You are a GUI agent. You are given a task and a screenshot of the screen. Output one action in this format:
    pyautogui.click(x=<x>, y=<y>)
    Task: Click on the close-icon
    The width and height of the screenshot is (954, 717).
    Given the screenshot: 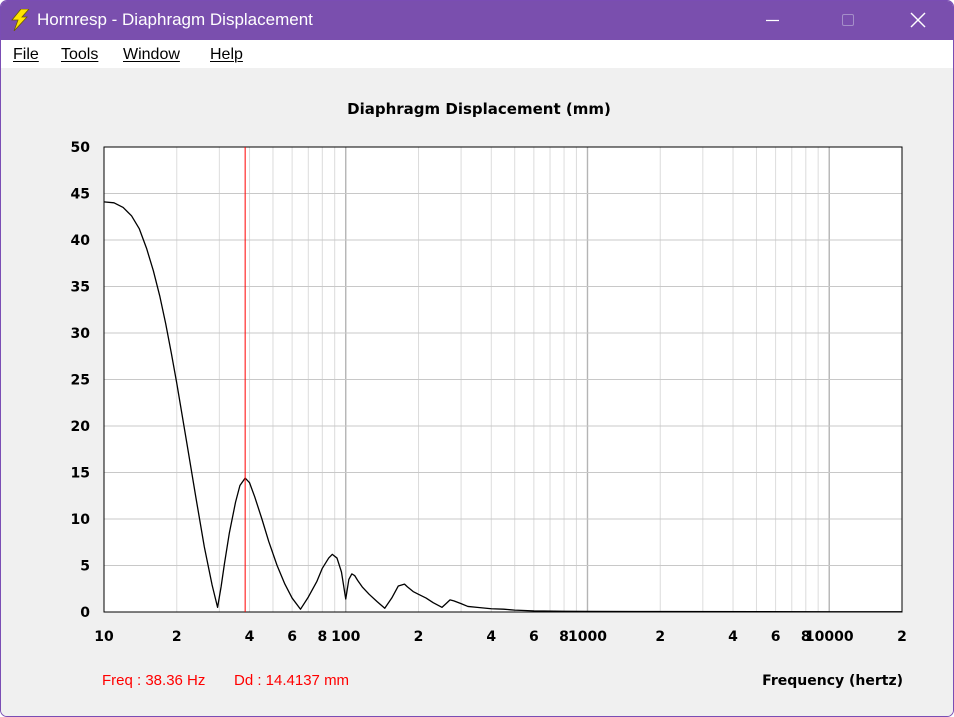 What is the action you would take?
    pyautogui.click(x=918, y=20)
    